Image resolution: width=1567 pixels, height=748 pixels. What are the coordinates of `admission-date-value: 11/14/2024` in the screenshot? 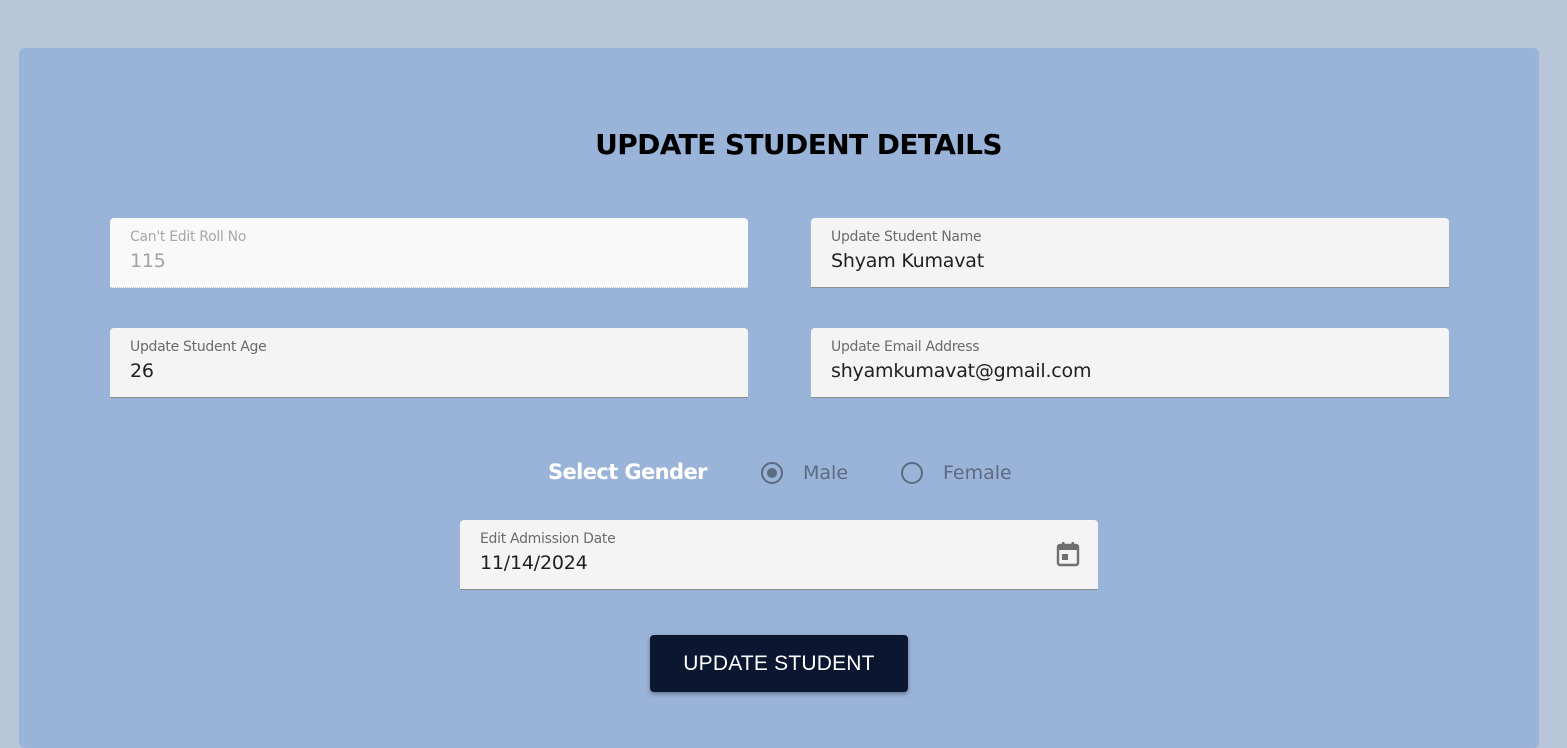 It's located at (534, 563).